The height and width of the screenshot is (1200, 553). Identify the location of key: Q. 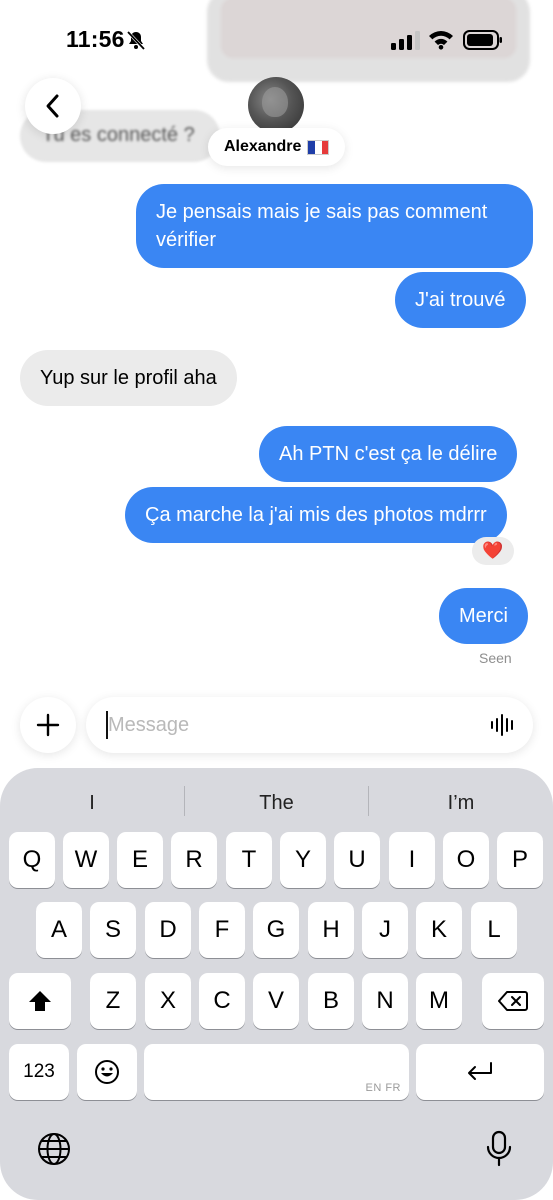
(32, 860).